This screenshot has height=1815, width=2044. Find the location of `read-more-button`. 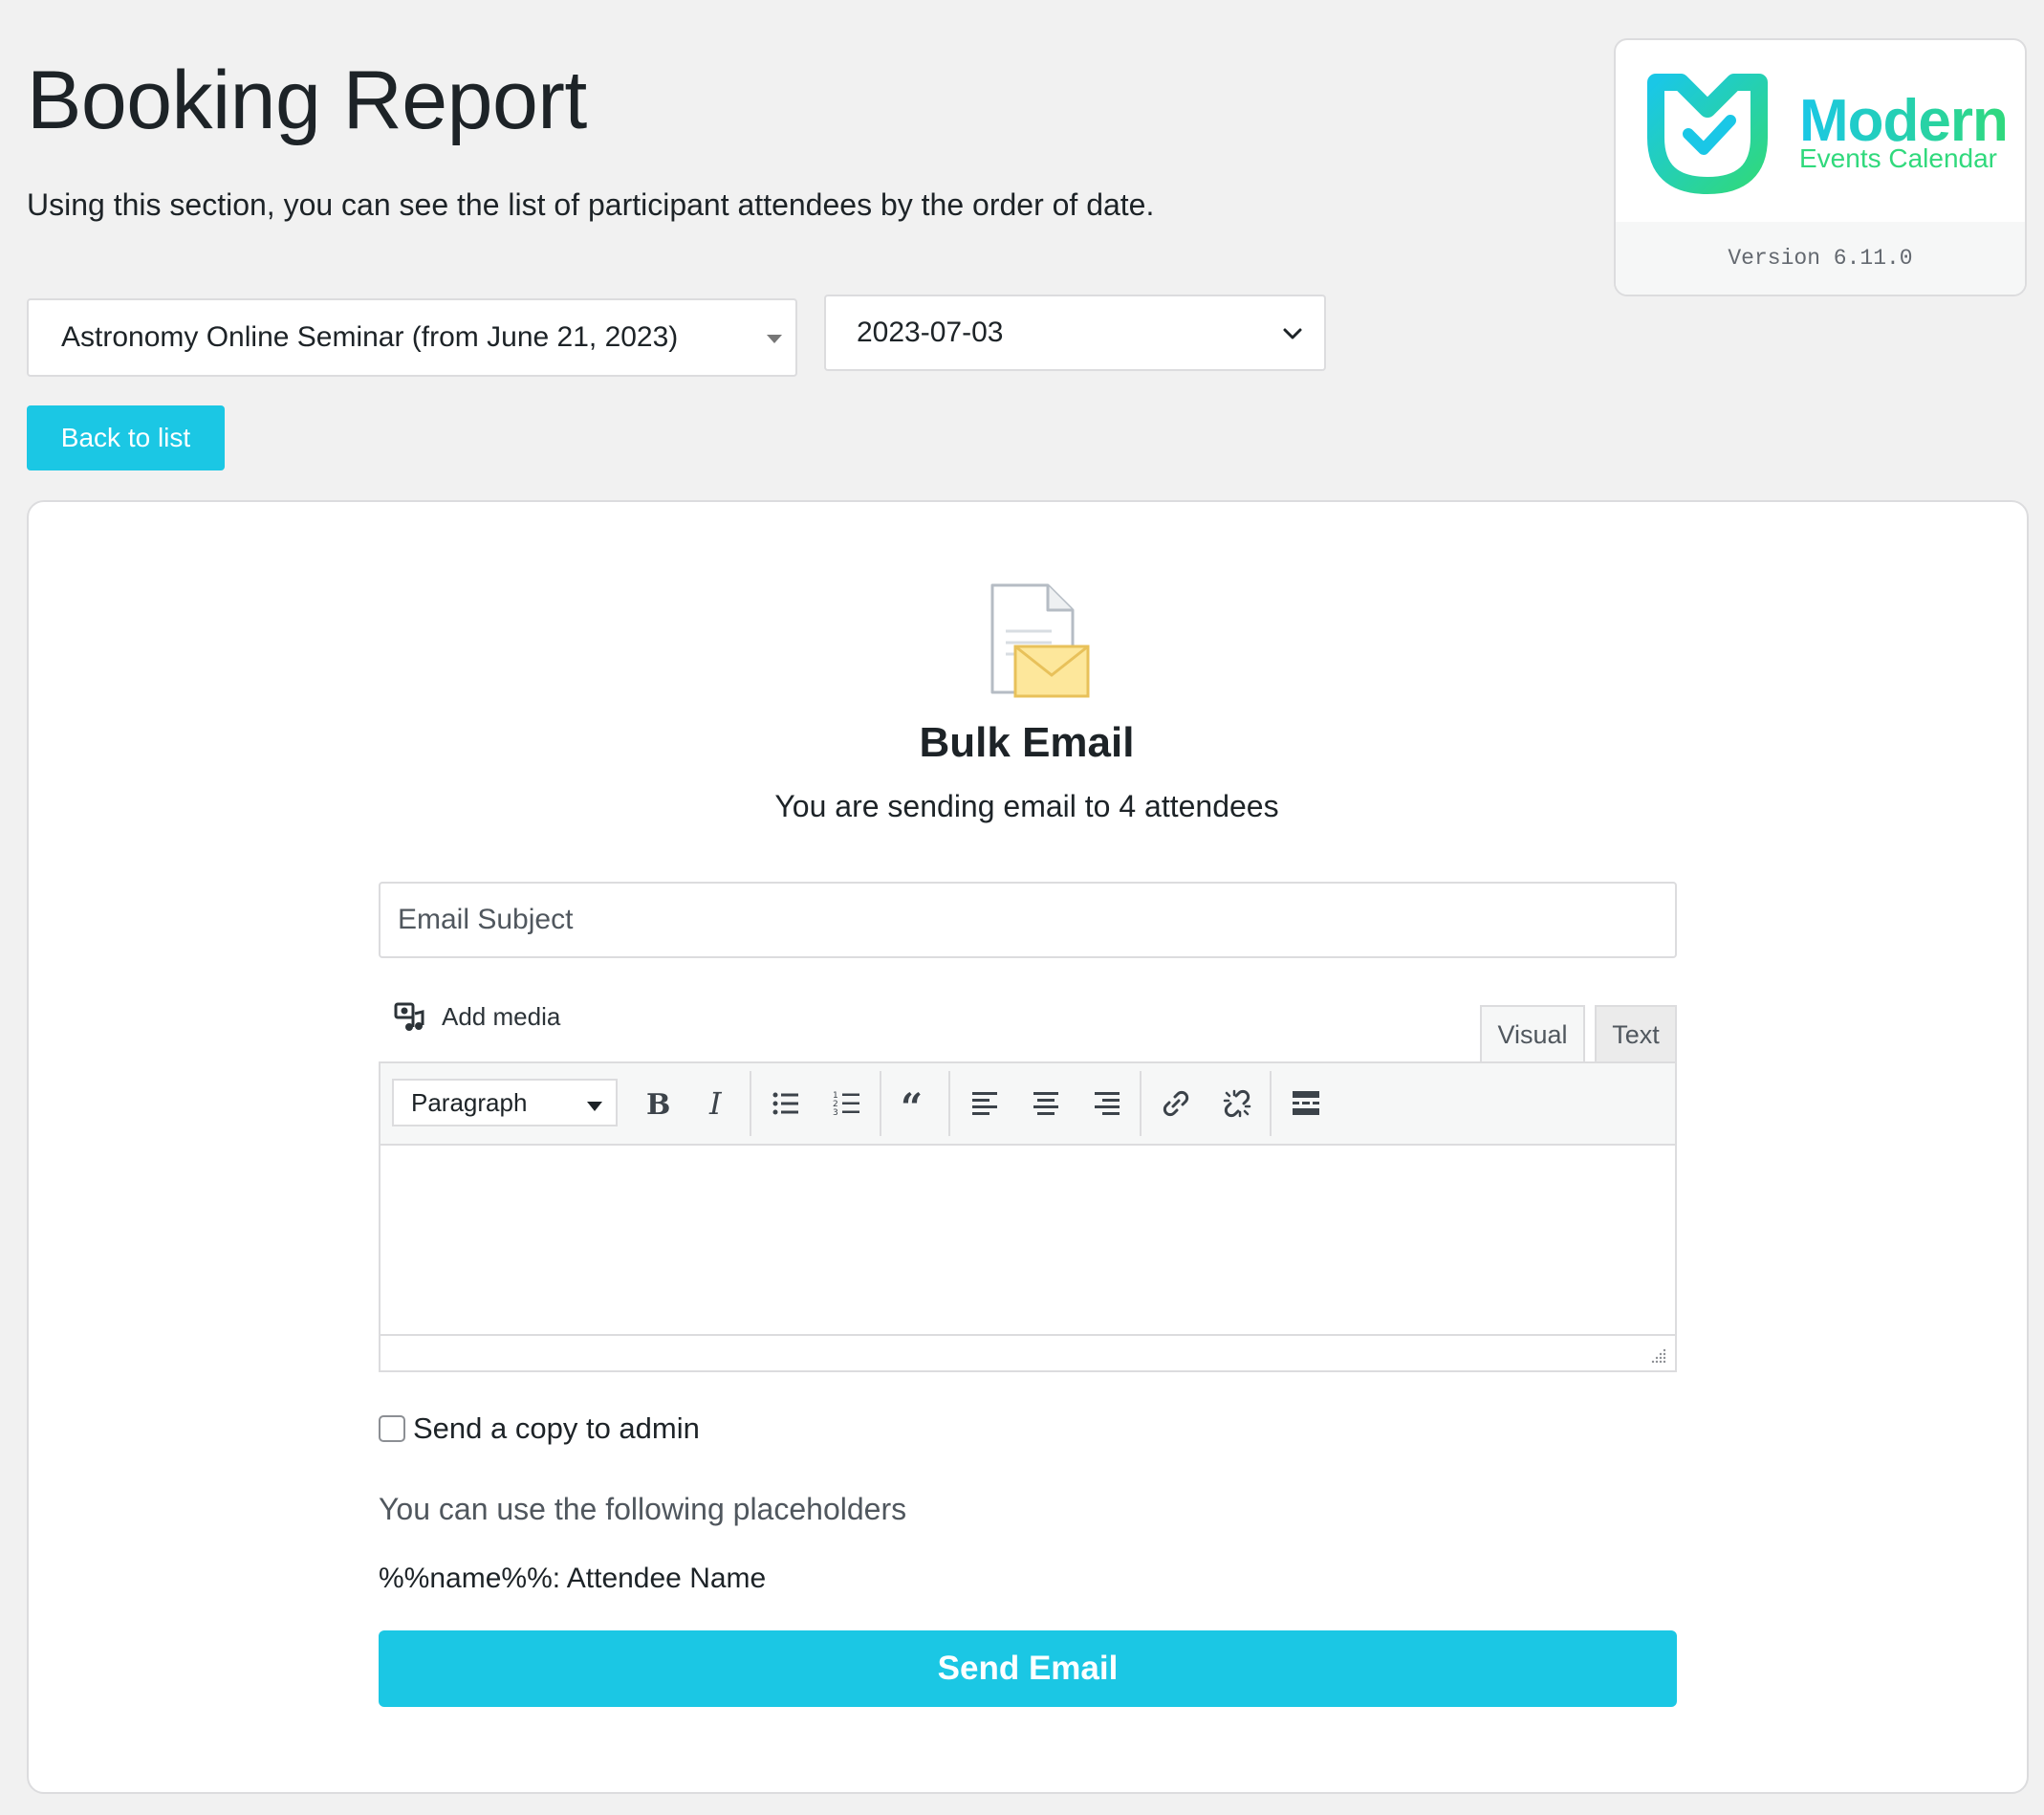

read-more-button is located at coordinates (1306, 1103).